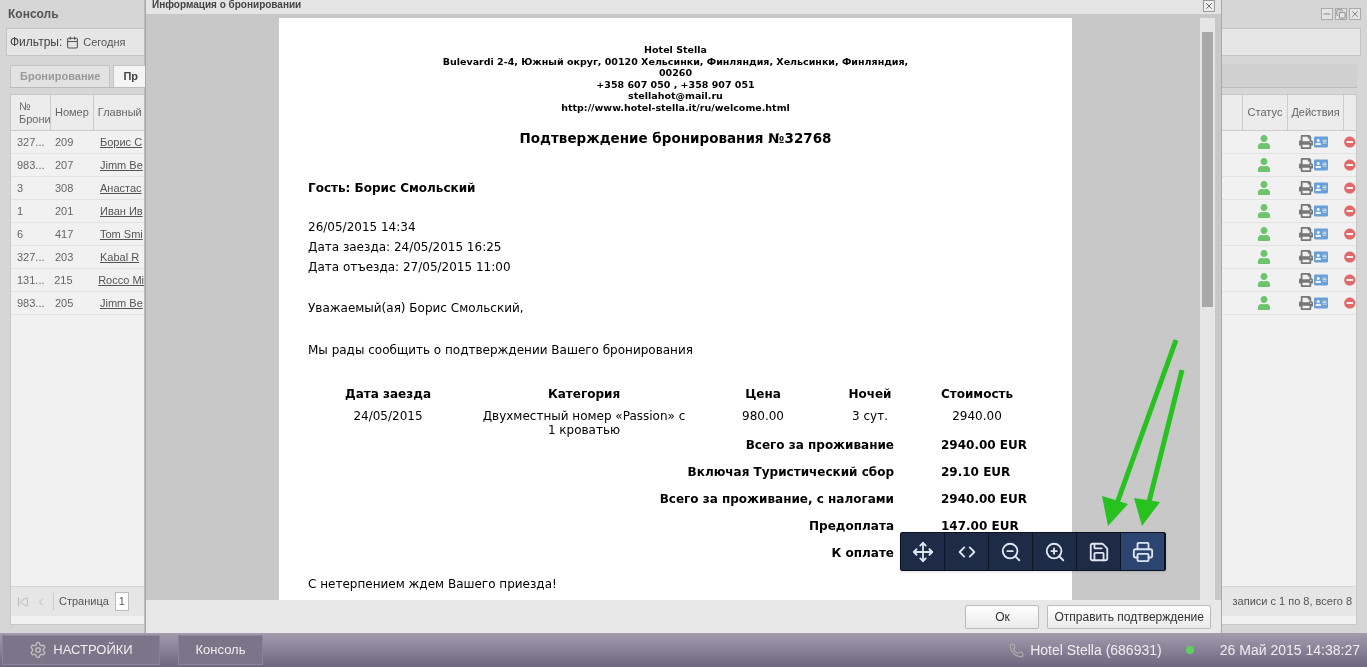 The height and width of the screenshot is (667, 1367). I want to click on page-field: 1, so click(121, 601).